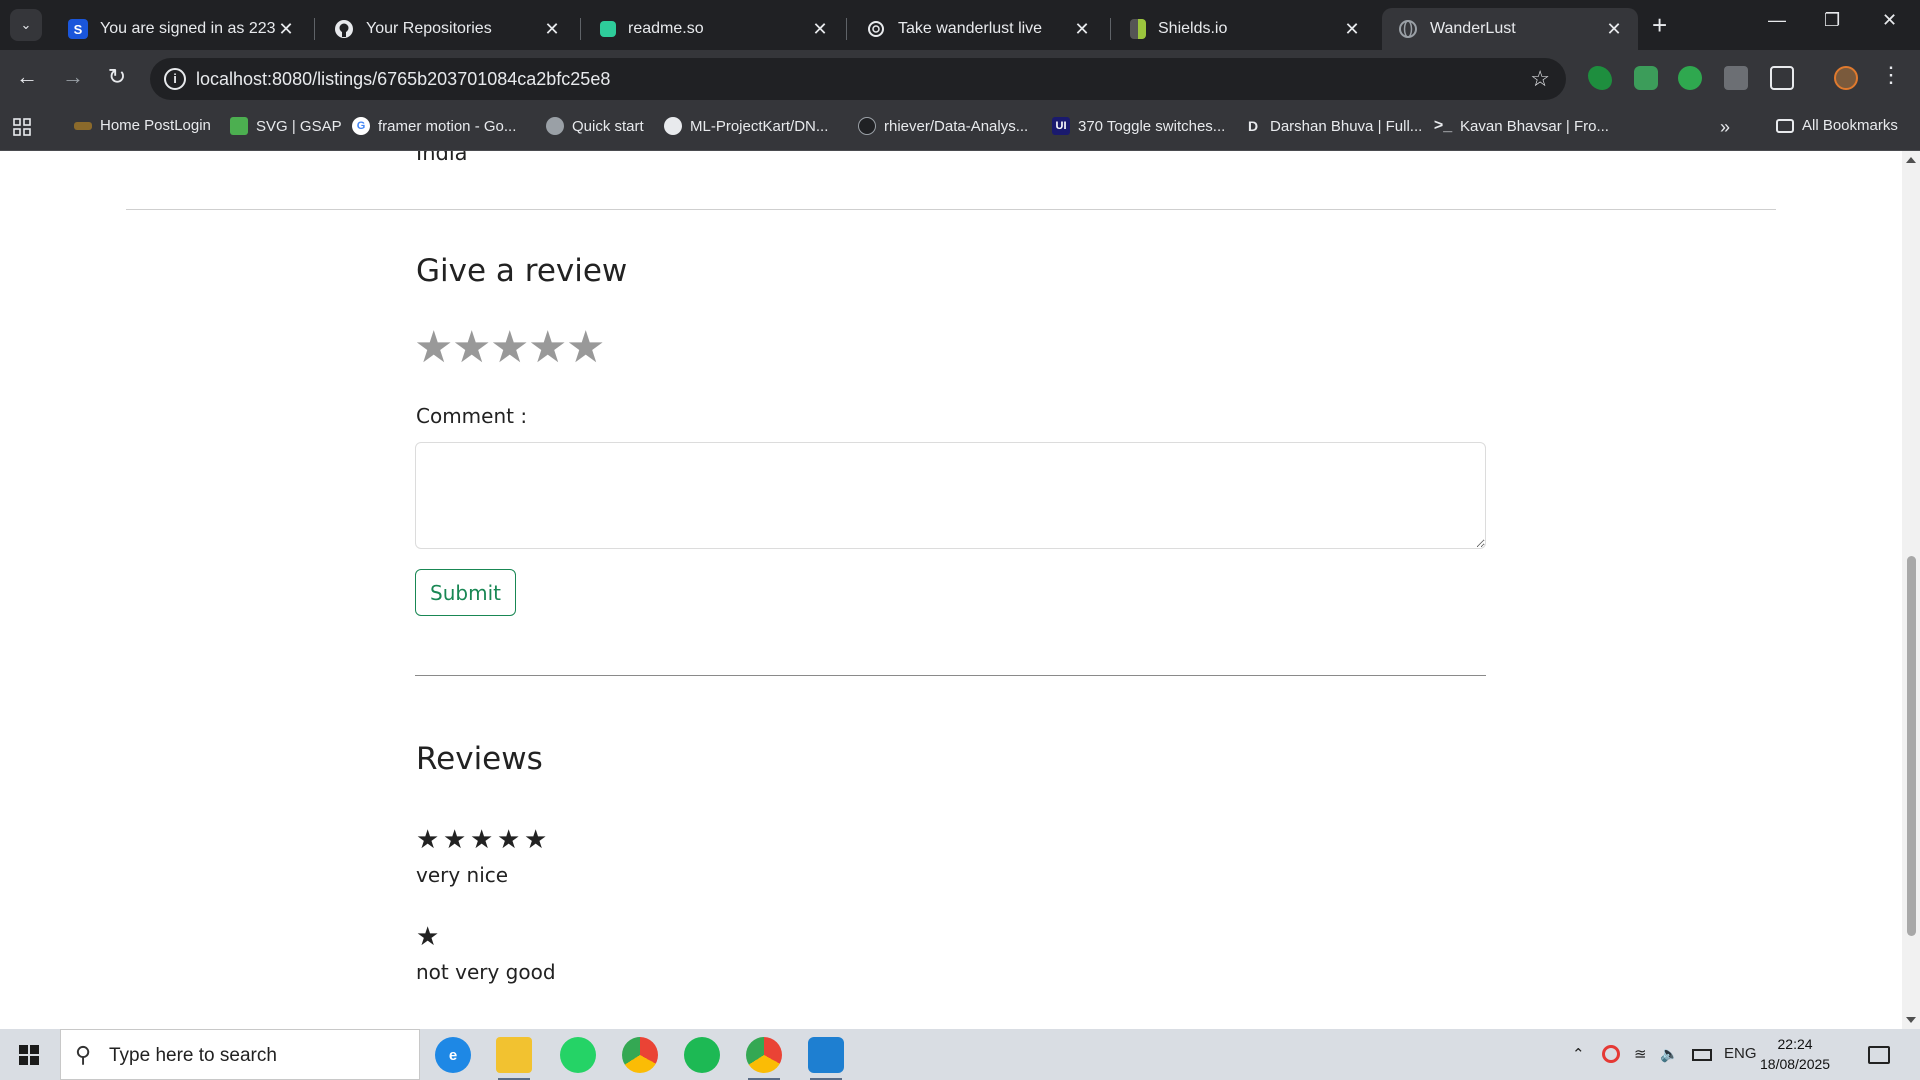  Describe the element at coordinates (1777, 20) in the screenshot. I see `minimize-icon: —` at that location.